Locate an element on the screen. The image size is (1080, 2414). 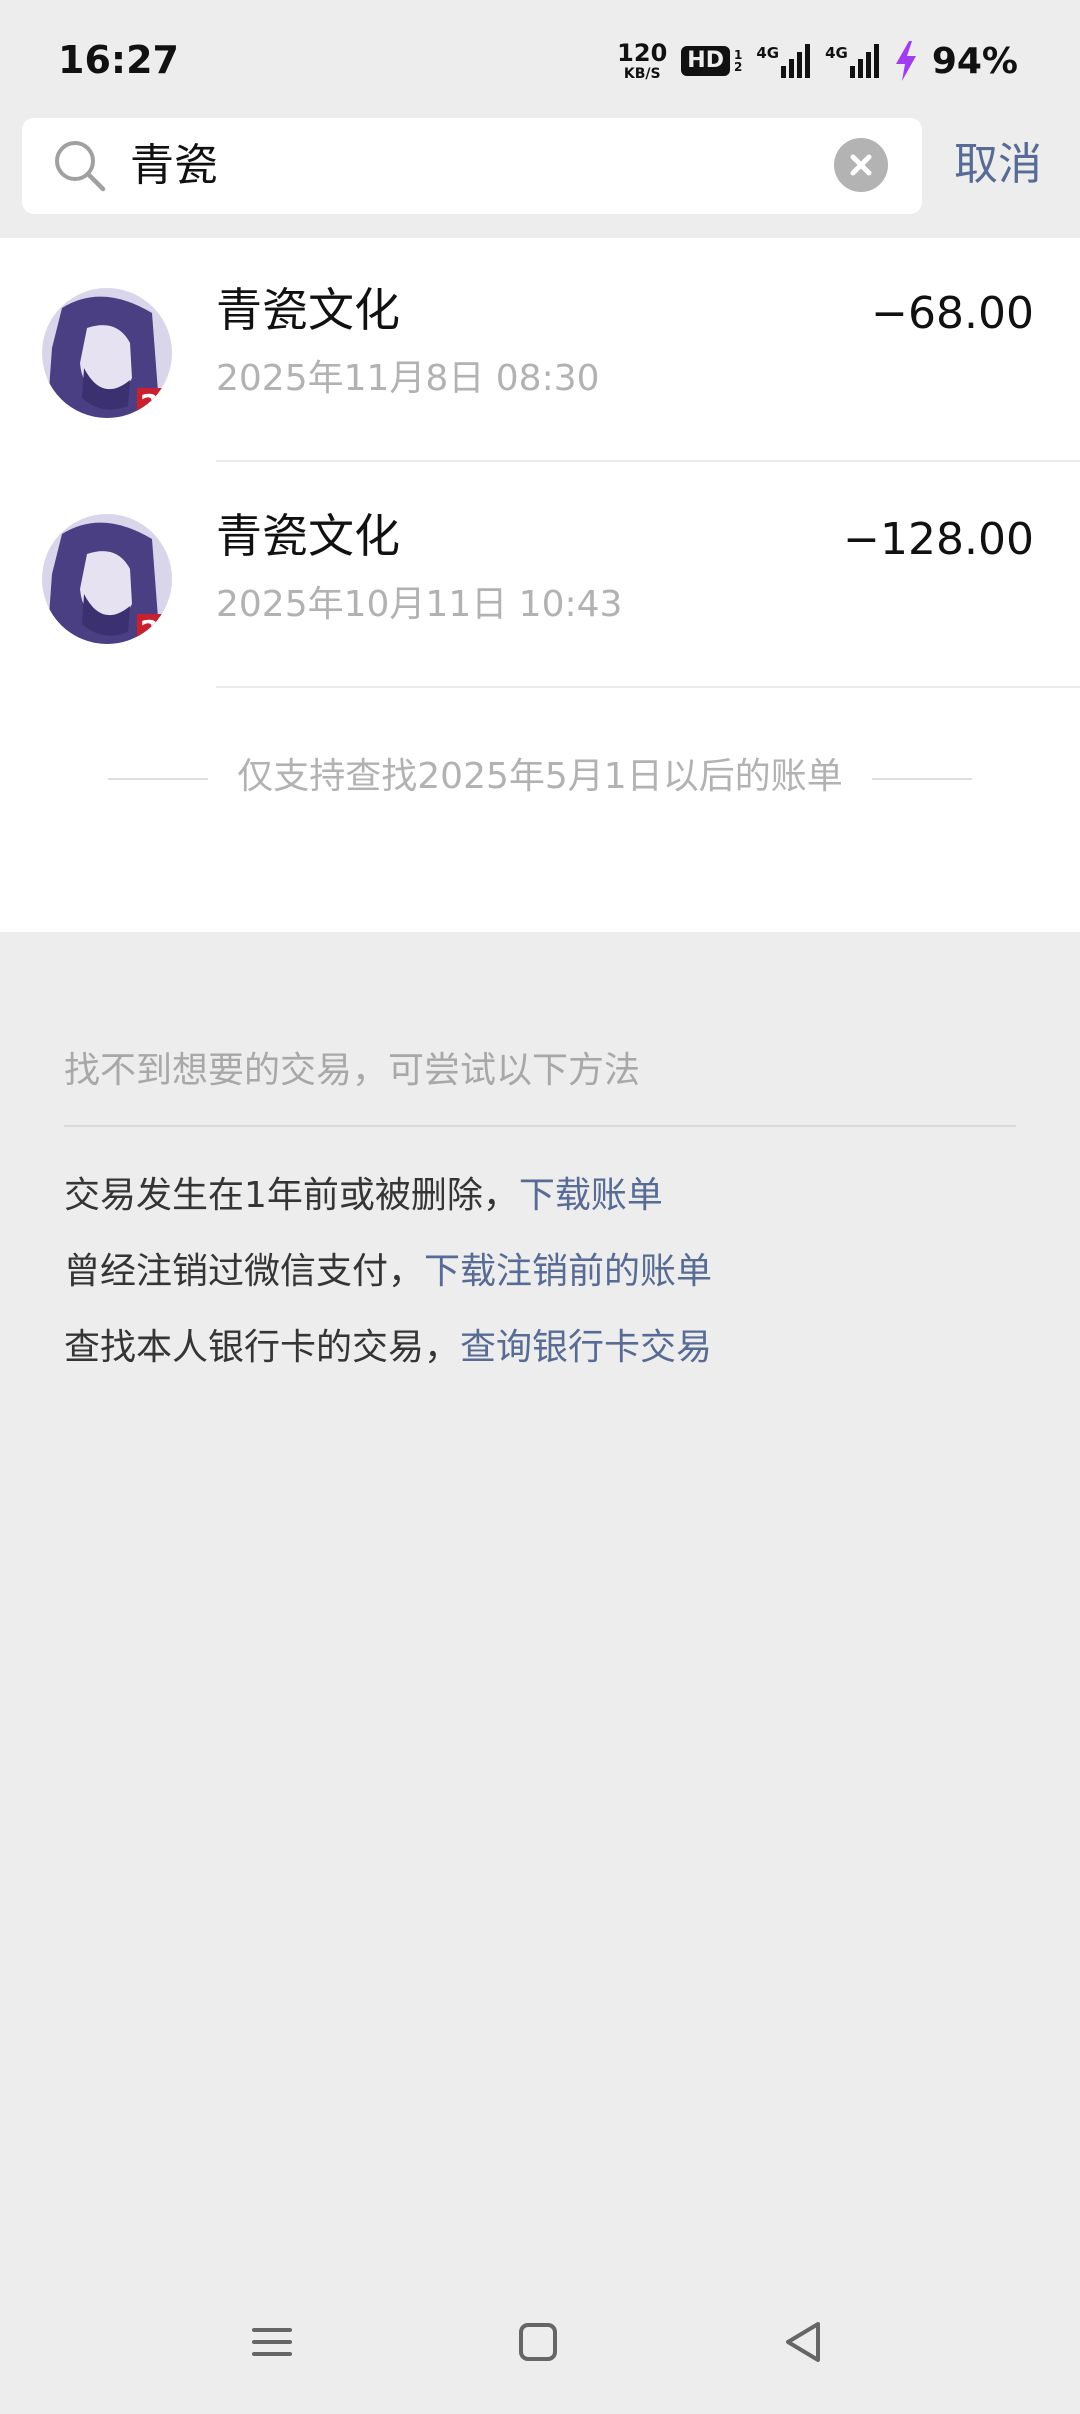
home-icon is located at coordinates (538, 2342).